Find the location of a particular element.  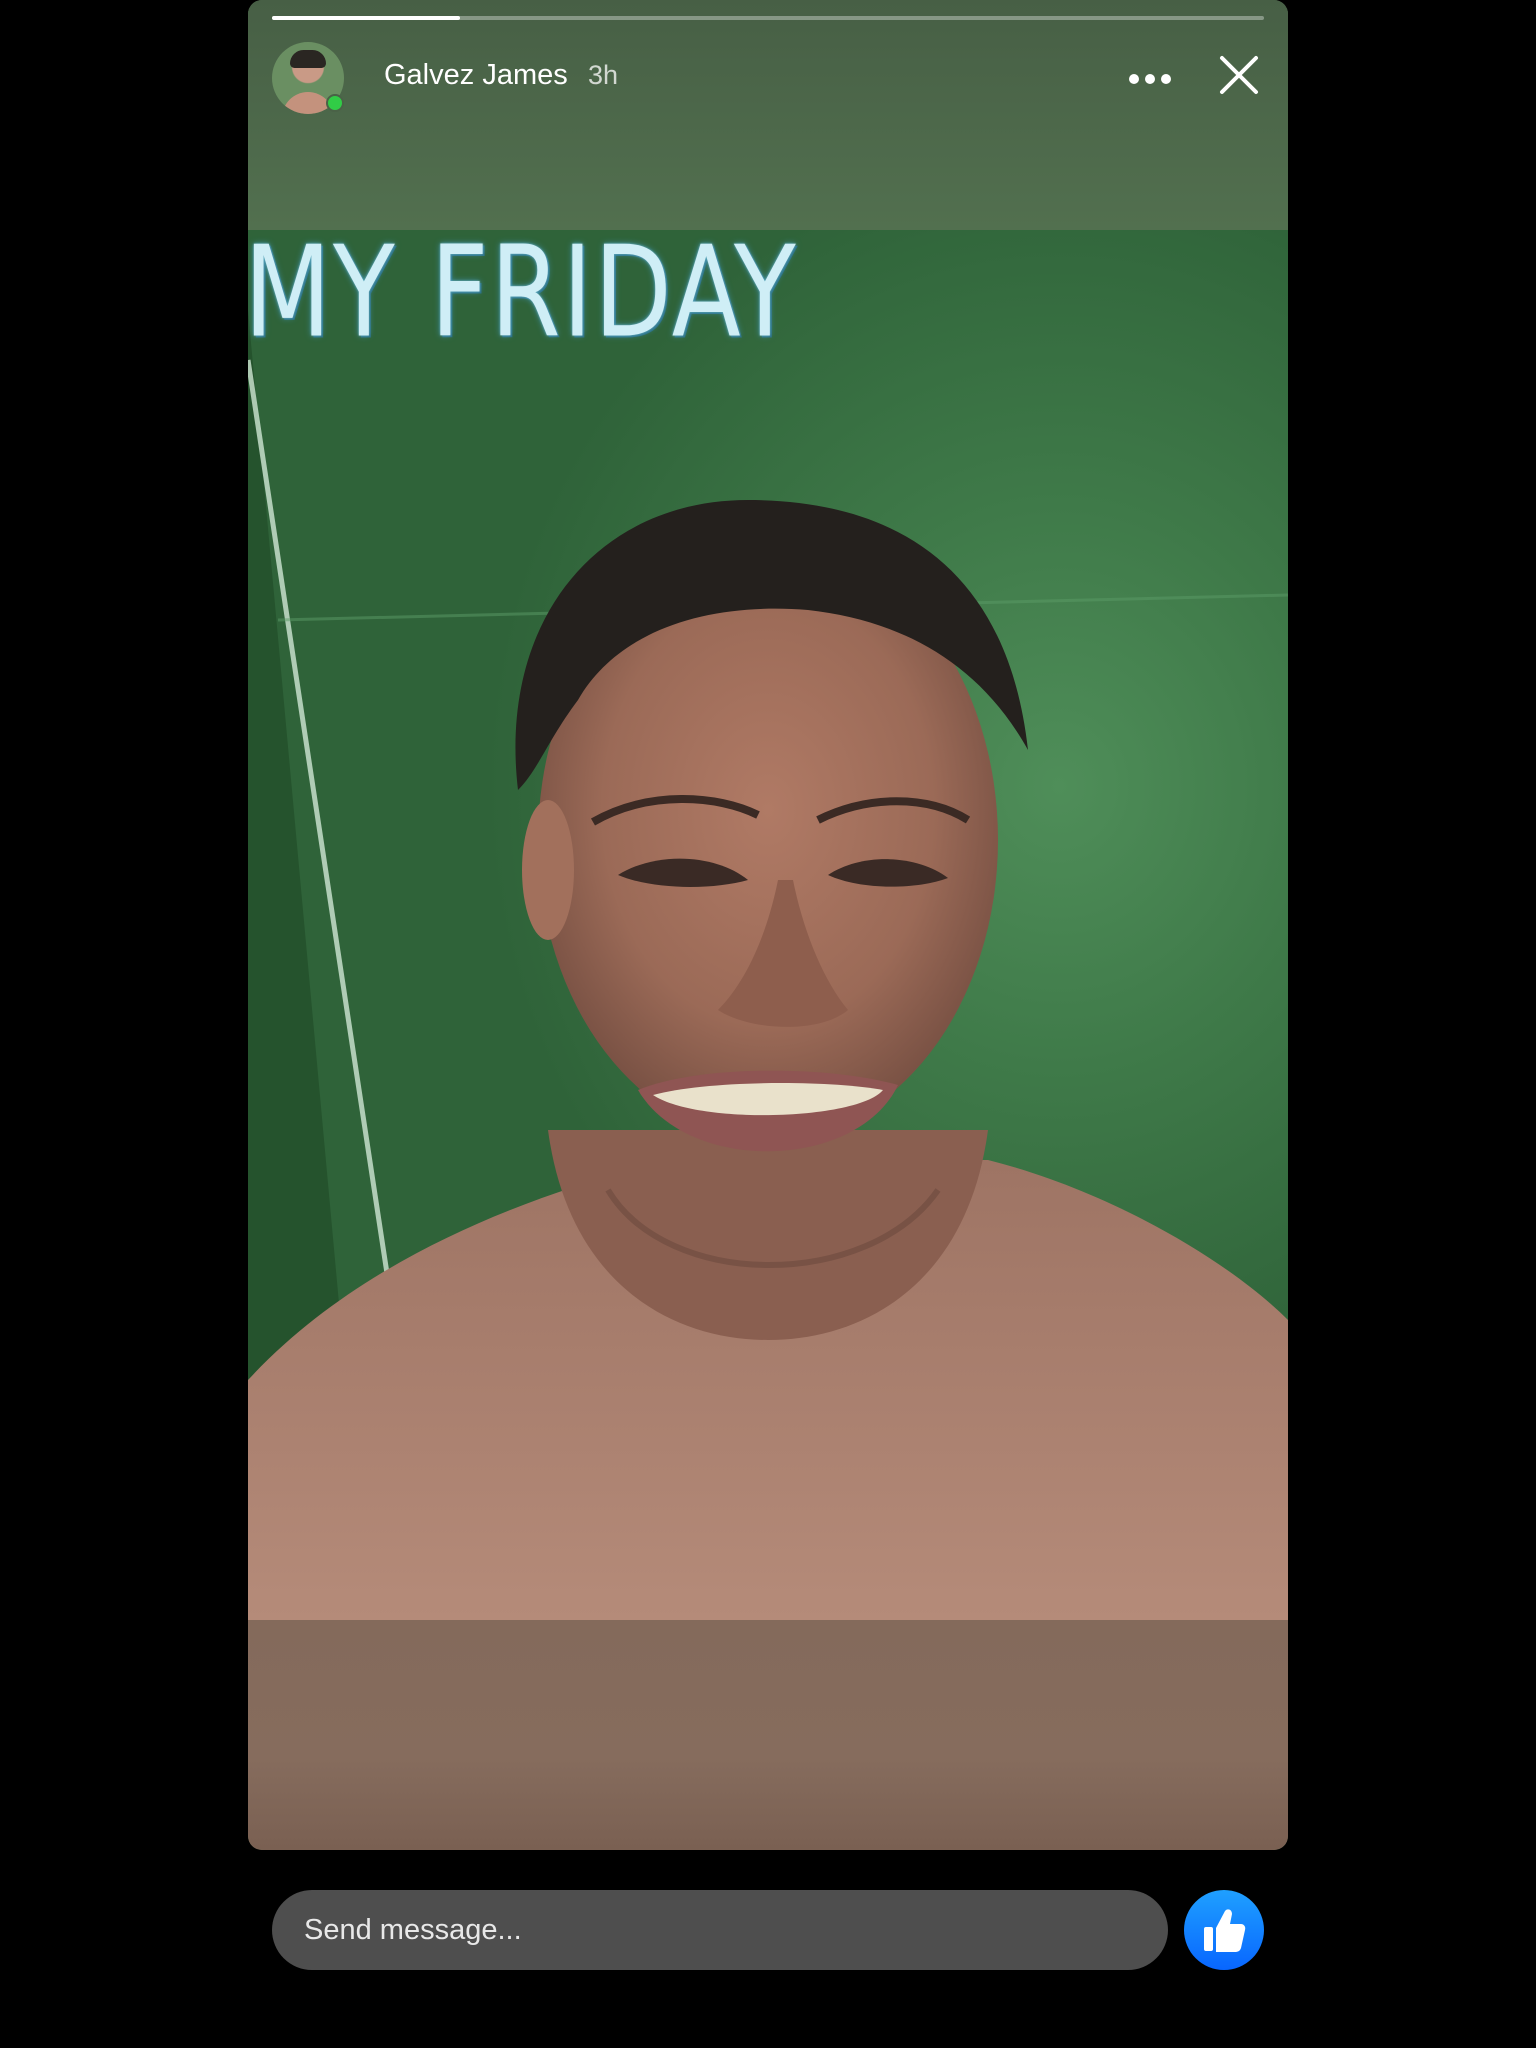

posted-time: 3h is located at coordinates (603, 75).